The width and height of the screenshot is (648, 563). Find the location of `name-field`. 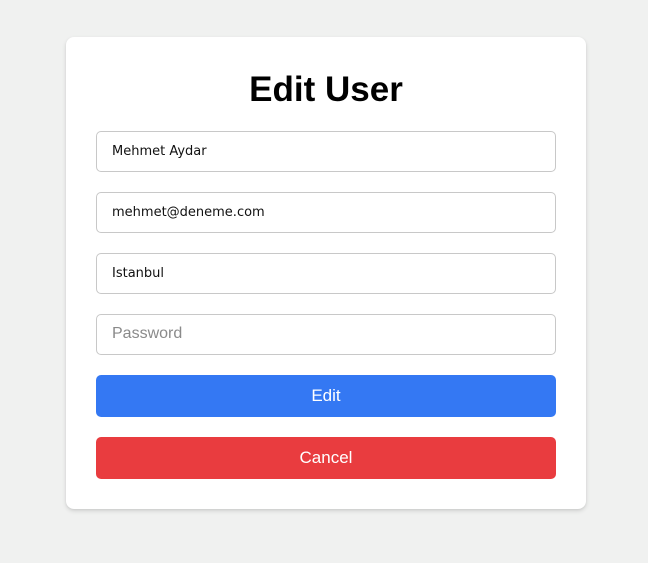

name-field is located at coordinates (326, 151).